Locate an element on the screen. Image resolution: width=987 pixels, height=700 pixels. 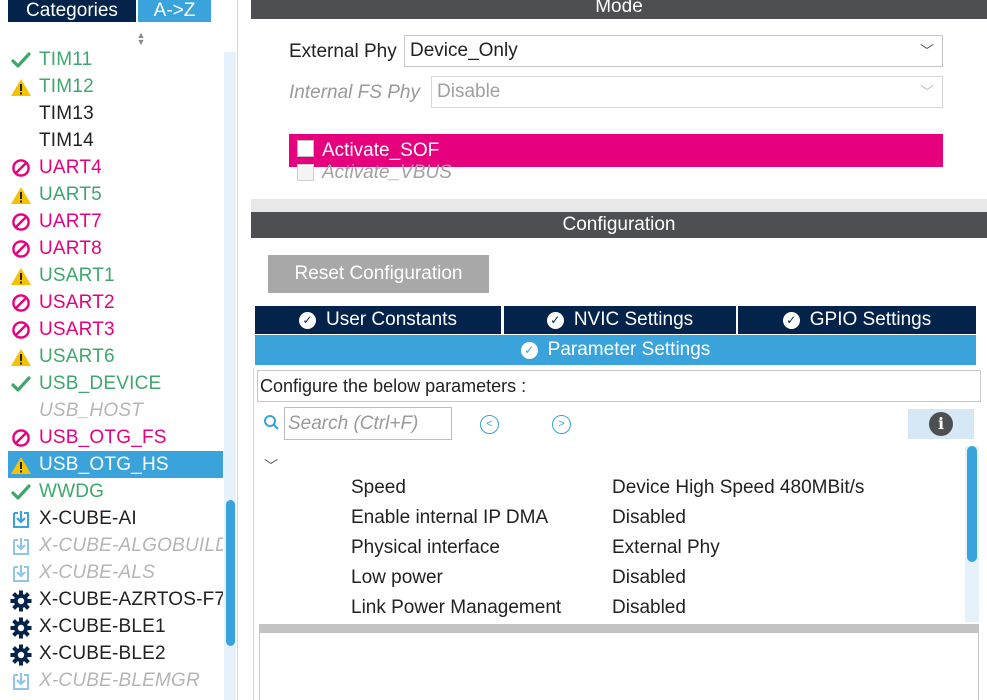
tree-item-label: USB_OTG_FS is located at coordinates (103, 437).